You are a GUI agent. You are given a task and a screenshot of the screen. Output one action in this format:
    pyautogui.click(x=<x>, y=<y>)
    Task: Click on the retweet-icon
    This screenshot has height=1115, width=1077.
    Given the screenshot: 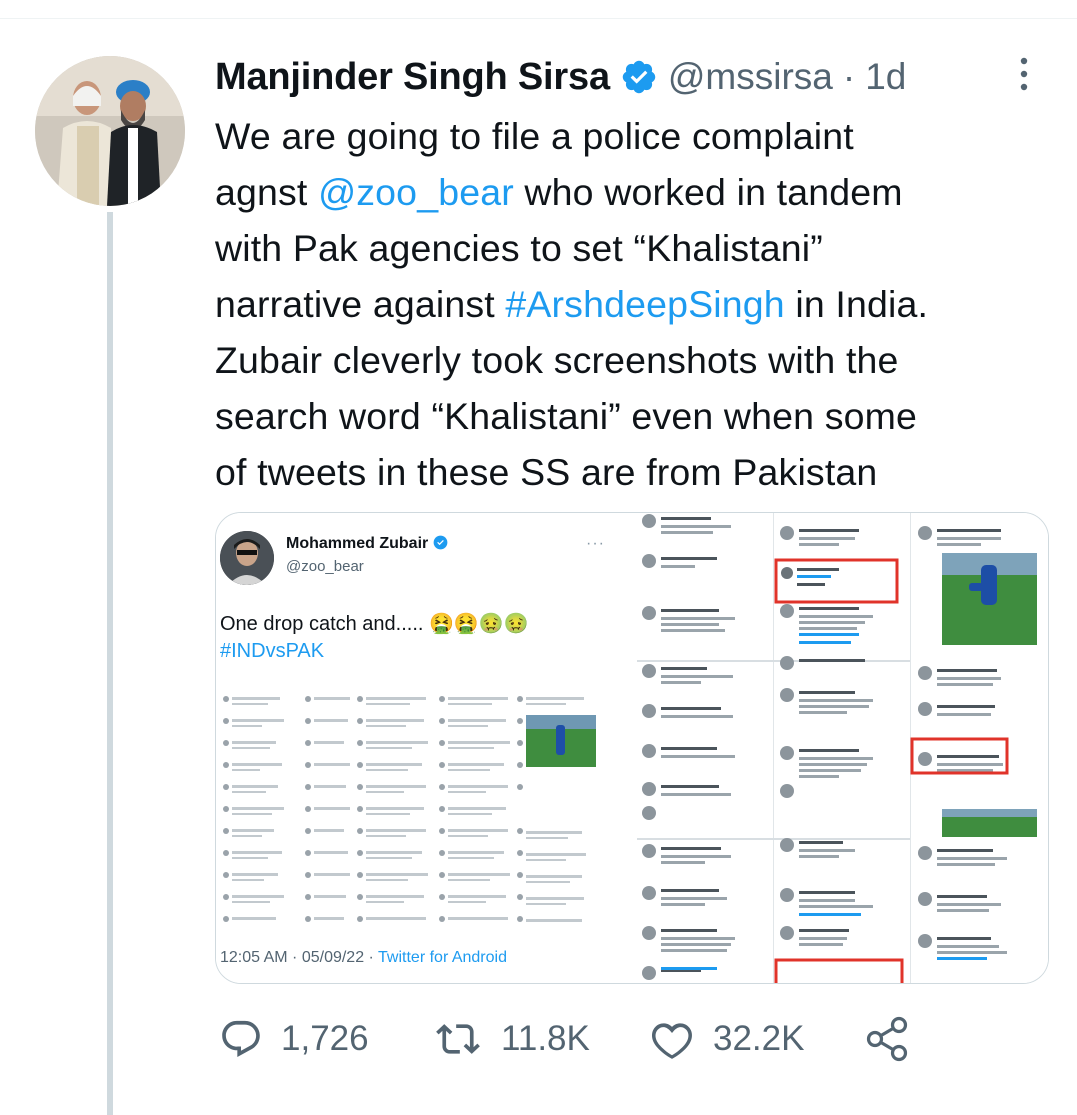 What is the action you would take?
    pyautogui.click(x=458, y=1039)
    